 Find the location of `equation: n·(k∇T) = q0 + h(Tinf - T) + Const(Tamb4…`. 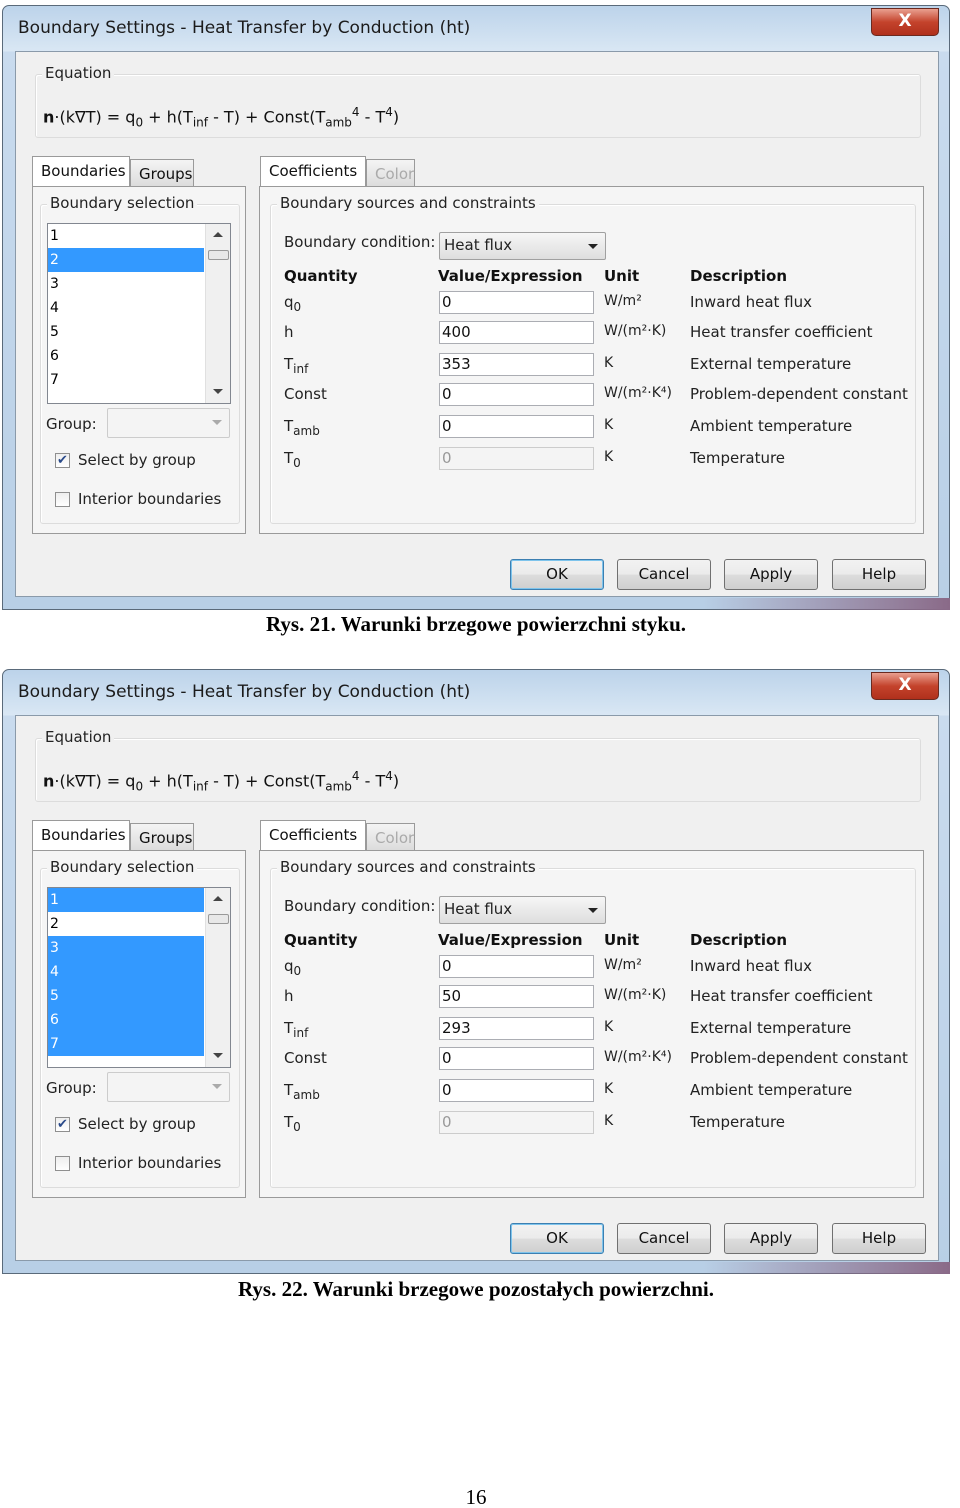

equation: n·(k∇T) = q0 + h(Tinf - T) + Const(Tamb4… is located at coordinates (221, 781).